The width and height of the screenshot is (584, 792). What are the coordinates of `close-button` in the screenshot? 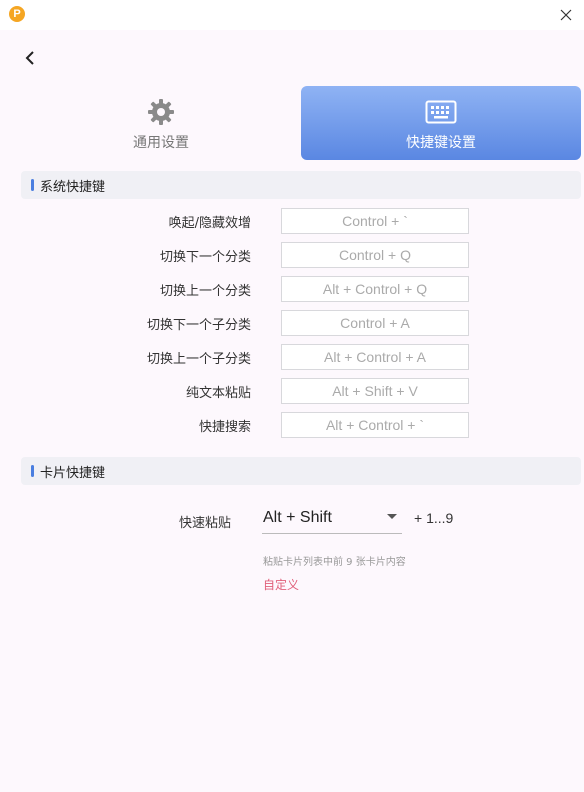 It's located at (566, 15).